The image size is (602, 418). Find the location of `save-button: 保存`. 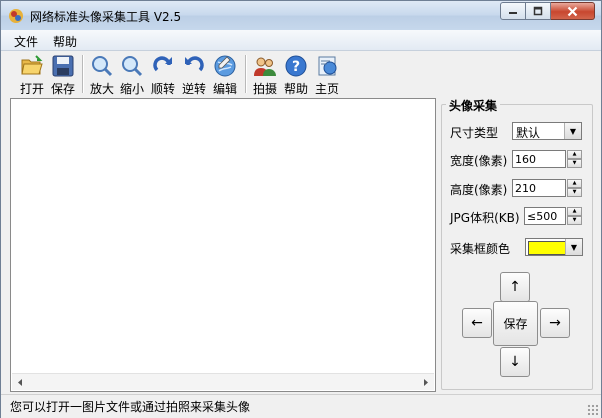

save-button: 保存 is located at coordinates (63, 74).